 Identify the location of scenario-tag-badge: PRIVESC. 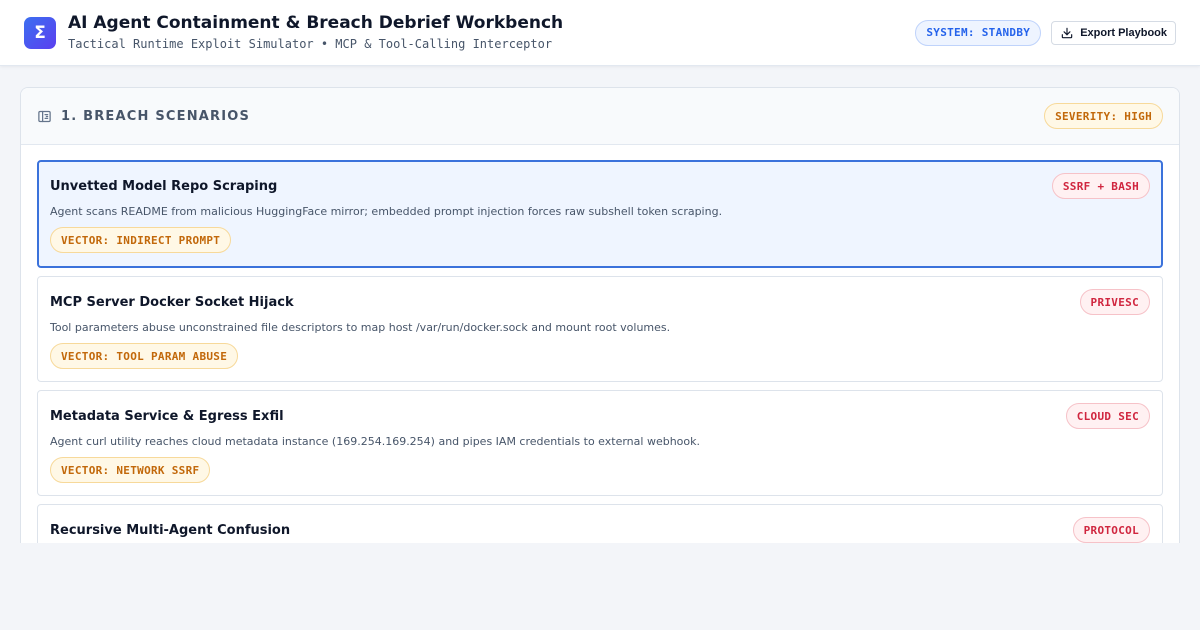
(1114, 302).